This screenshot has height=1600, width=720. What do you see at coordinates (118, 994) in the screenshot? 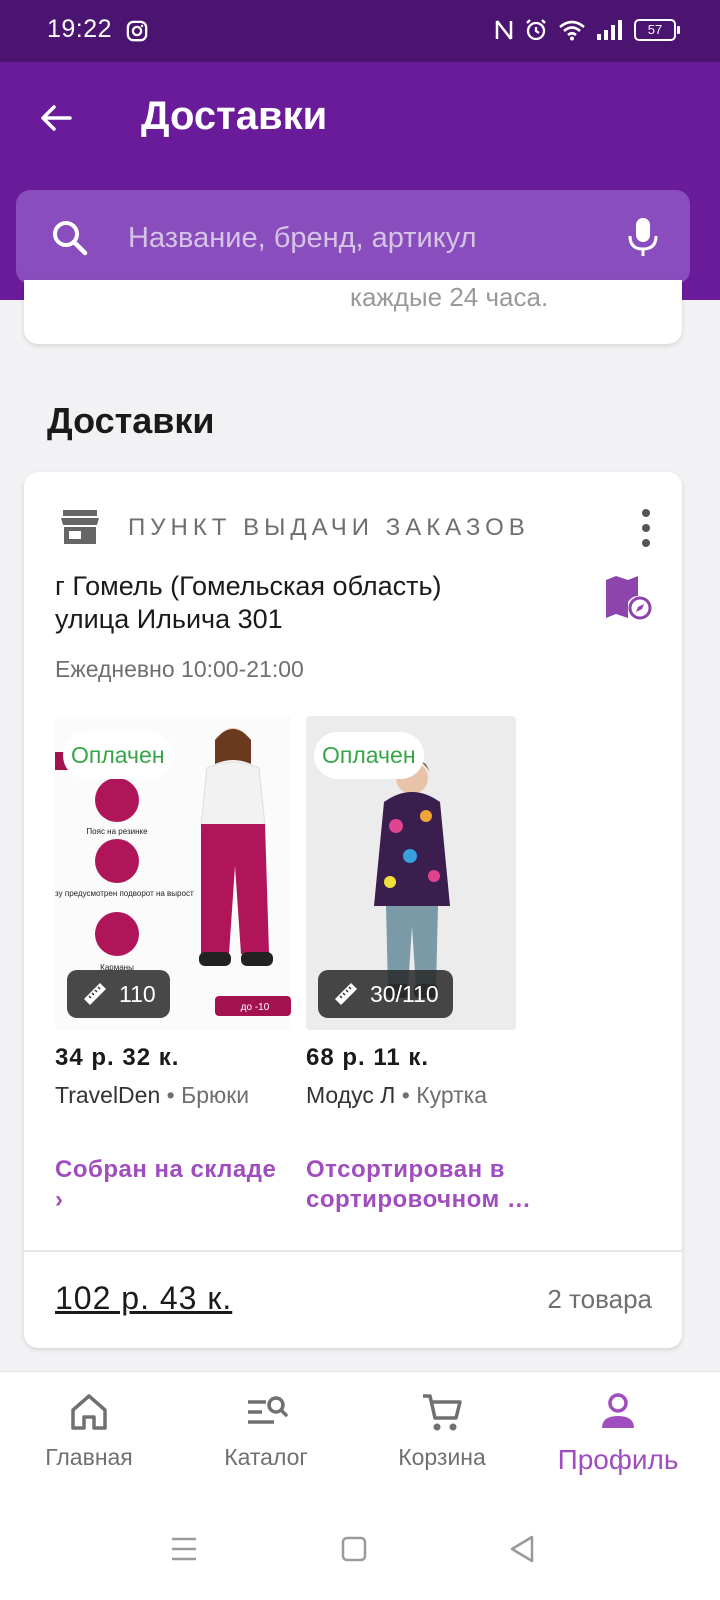
I see `size-badge: 110` at bounding box center [118, 994].